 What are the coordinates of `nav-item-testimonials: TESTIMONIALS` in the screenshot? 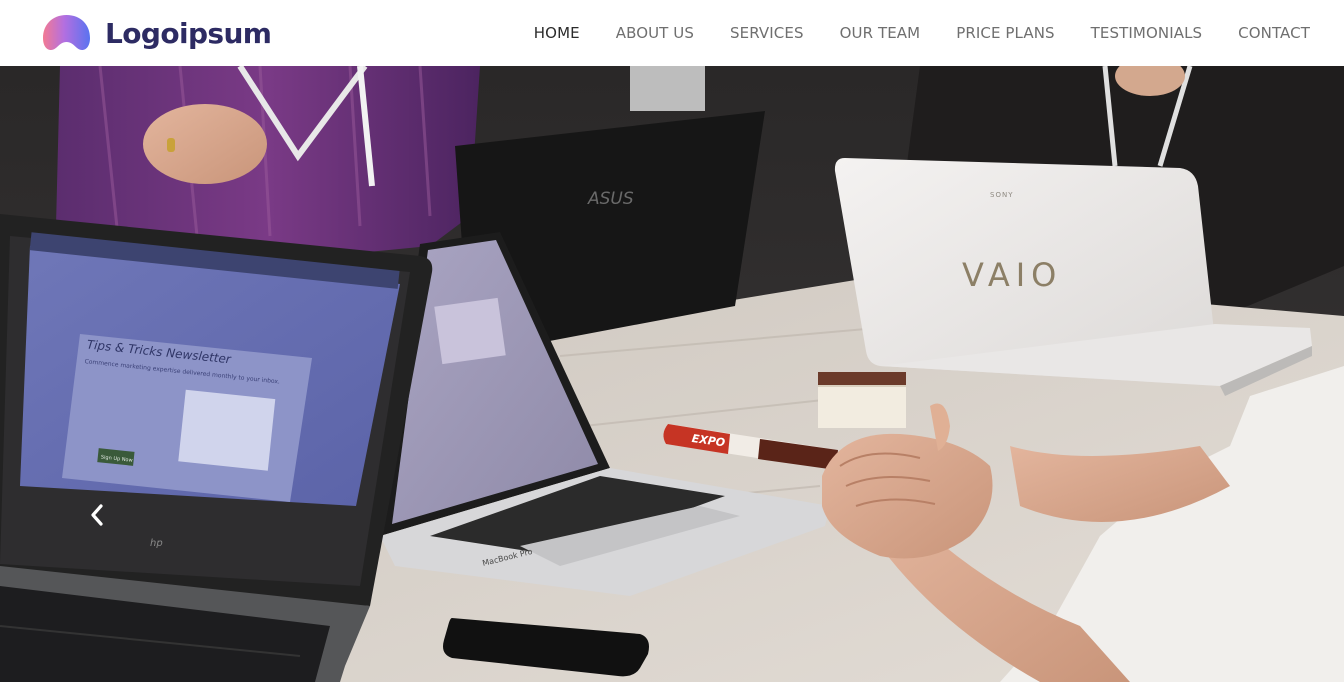 It's located at (1146, 33).